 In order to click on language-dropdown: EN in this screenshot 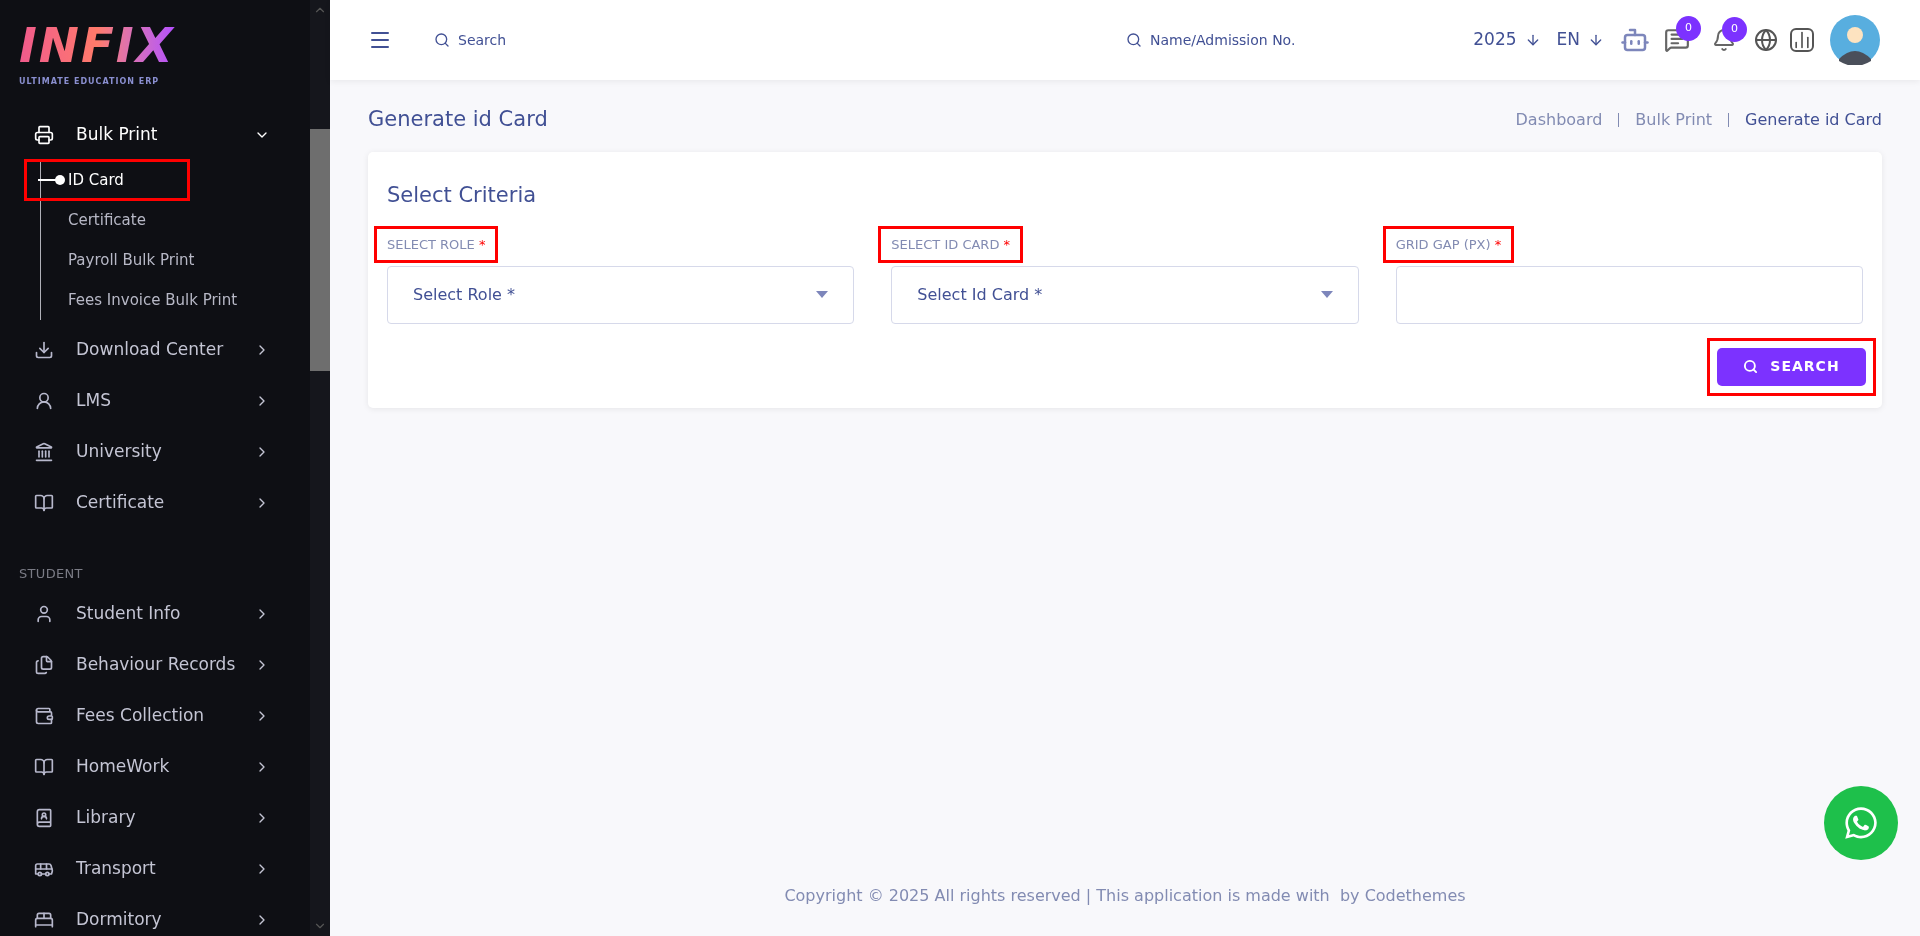, I will do `click(1580, 40)`.